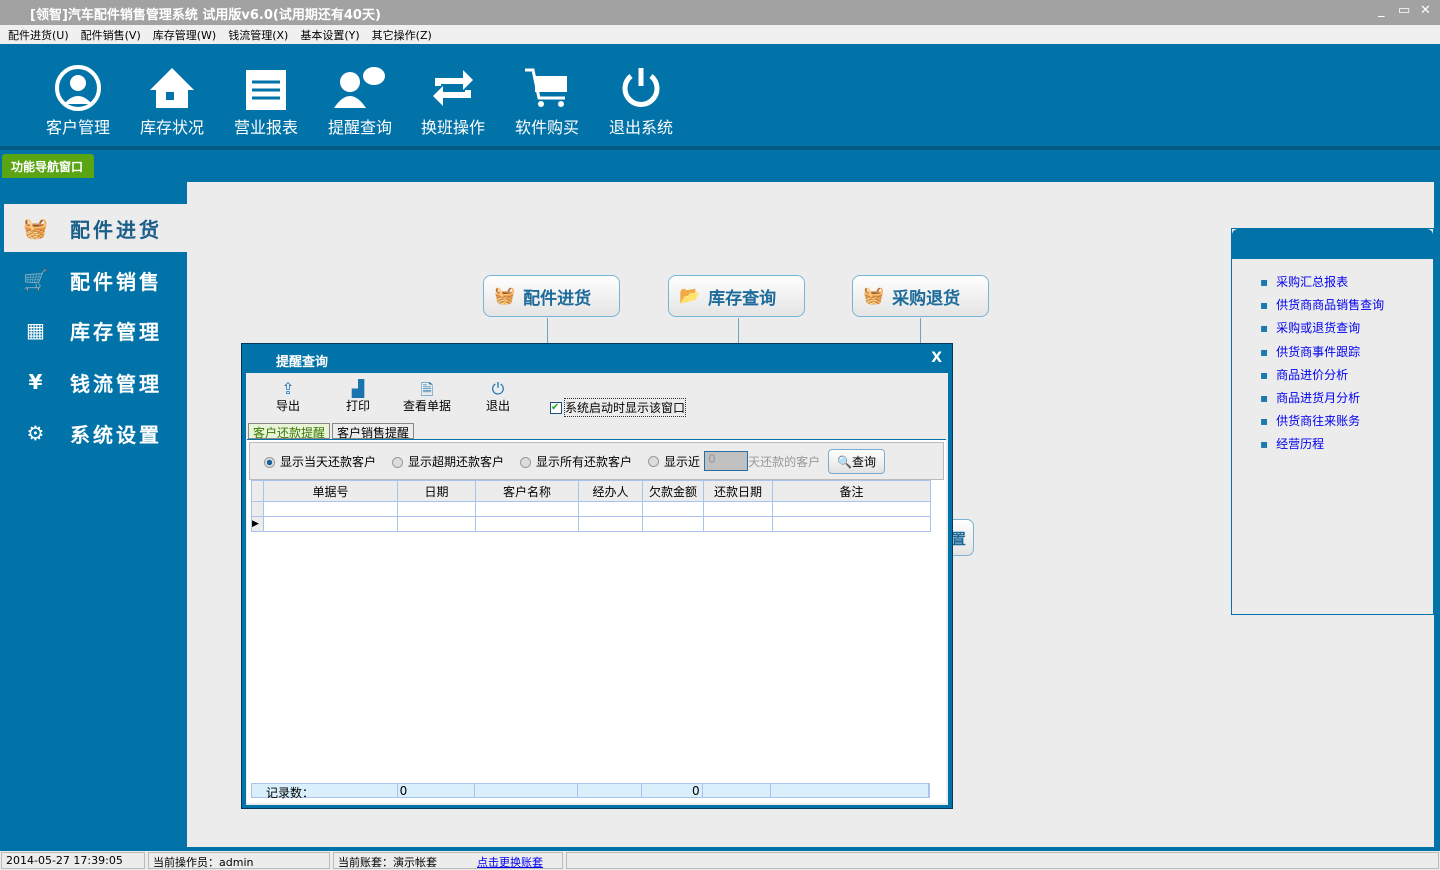 This screenshot has width=1440, height=870. I want to click on toolbar-stock: 库存状况, so click(172, 100).